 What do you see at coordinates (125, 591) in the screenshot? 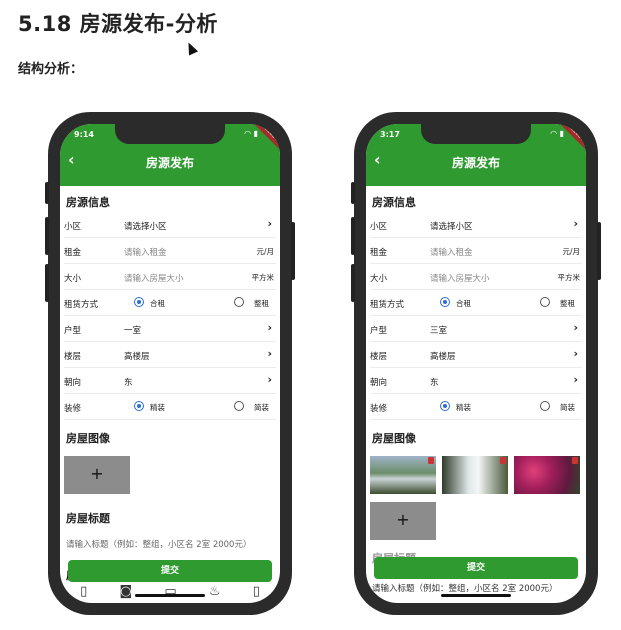
I see `washer-icon: ◙` at bounding box center [125, 591].